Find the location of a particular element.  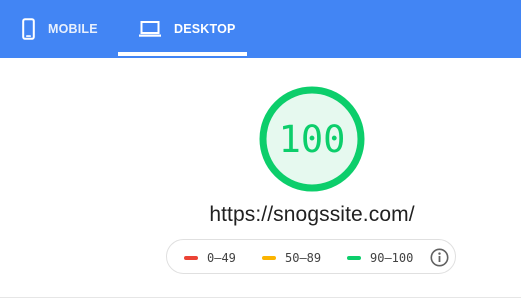

tab-mobile-label: MOBILE is located at coordinates (73, 29).